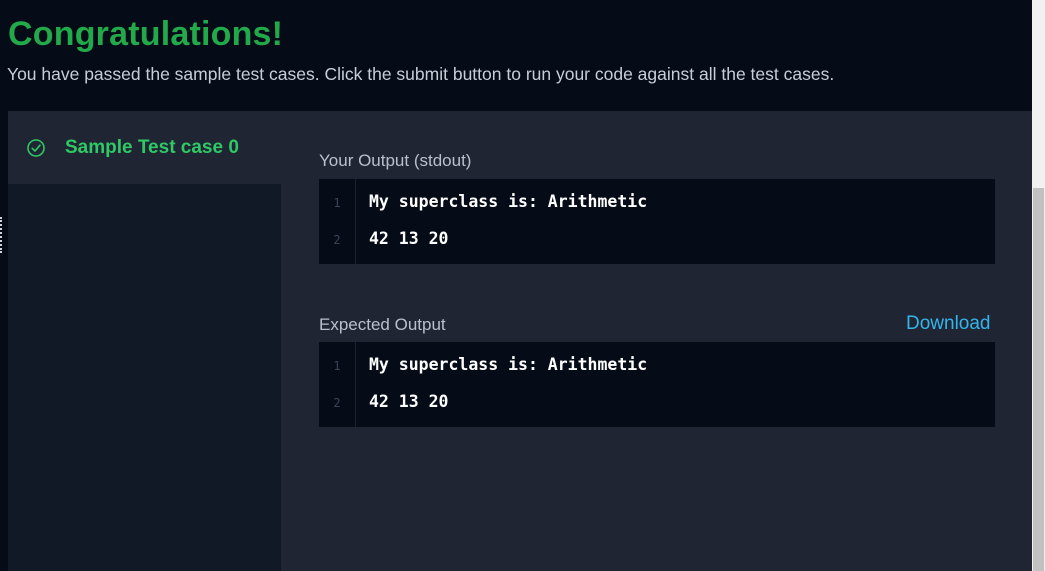 Image resolution: width=1045 pixels, height=571 pixels. What do you see at coordinates (152, 147) in the screenshot?
I see `testcase-label: Sample Test case 0` at bounding box center [152, 147].